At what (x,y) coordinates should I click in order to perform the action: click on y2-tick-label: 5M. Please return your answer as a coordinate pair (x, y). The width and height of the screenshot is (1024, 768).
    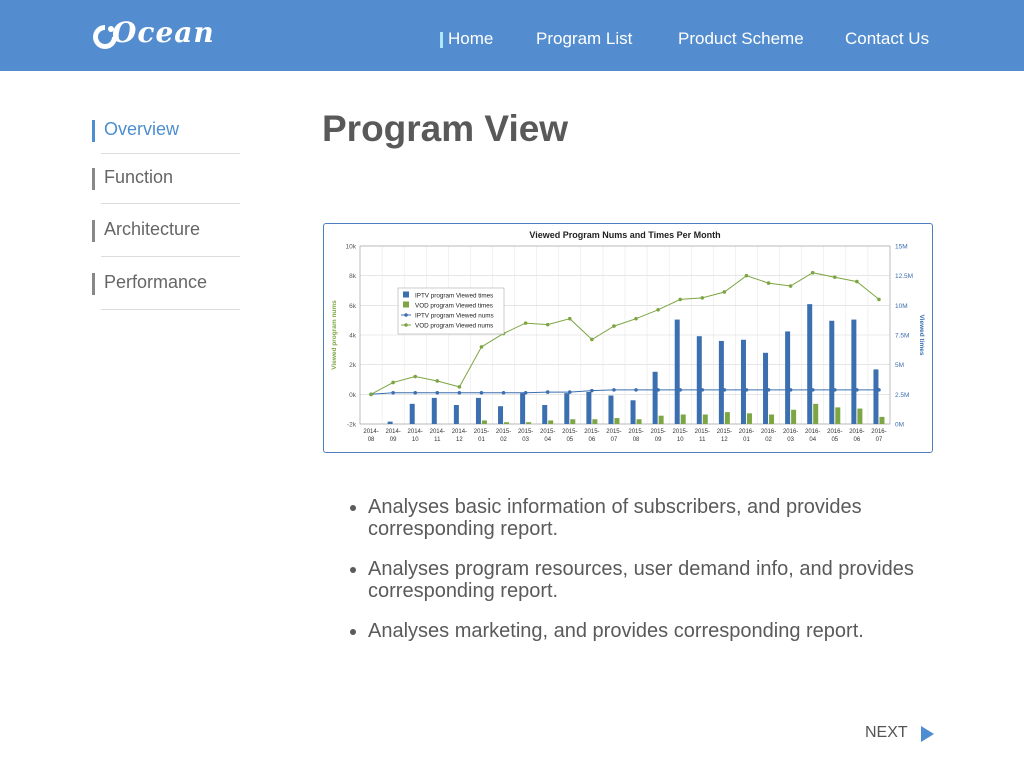
    Looking at the image, I should click on (899, 365).